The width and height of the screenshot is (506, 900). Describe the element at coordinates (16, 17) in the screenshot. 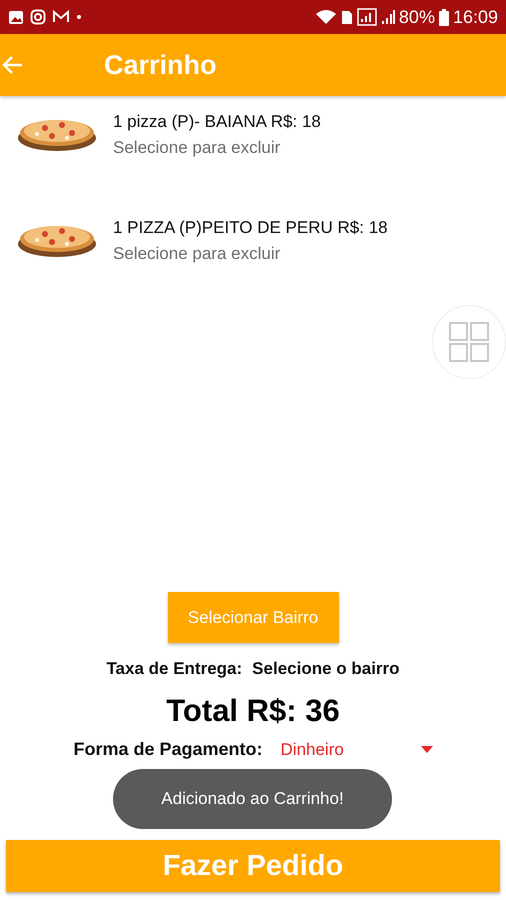

I see `gallery-icon` at that location.